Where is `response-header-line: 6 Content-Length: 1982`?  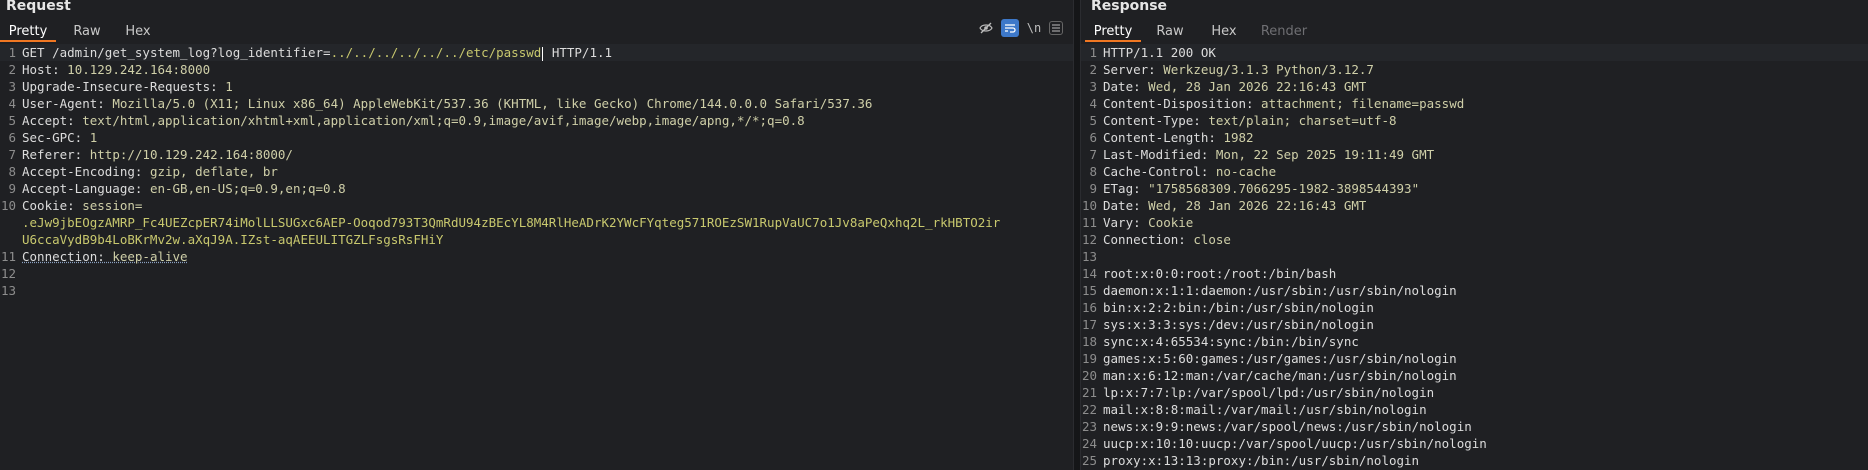 response-header-line: 6 Content-Length: 1982 is located at coordinates (1171, 137).